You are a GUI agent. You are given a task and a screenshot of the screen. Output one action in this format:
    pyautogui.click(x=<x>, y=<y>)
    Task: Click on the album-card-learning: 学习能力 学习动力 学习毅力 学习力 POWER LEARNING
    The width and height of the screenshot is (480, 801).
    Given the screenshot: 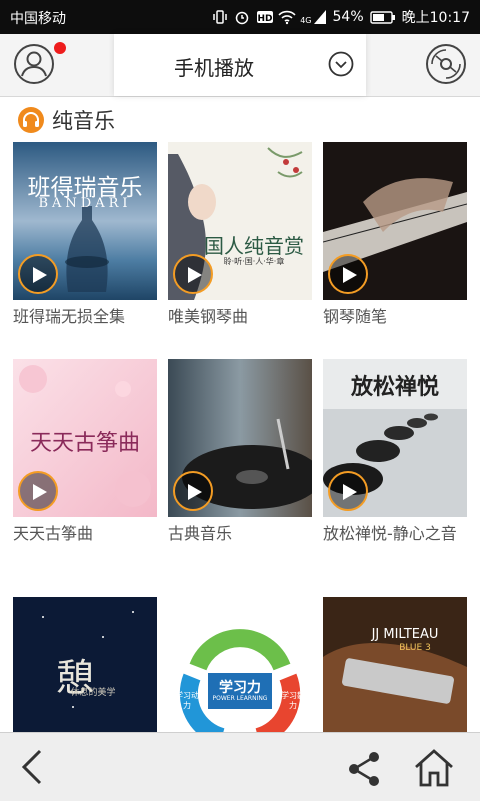 What is the action you would take?
    pyautogui.click(x=240, y=664)
    